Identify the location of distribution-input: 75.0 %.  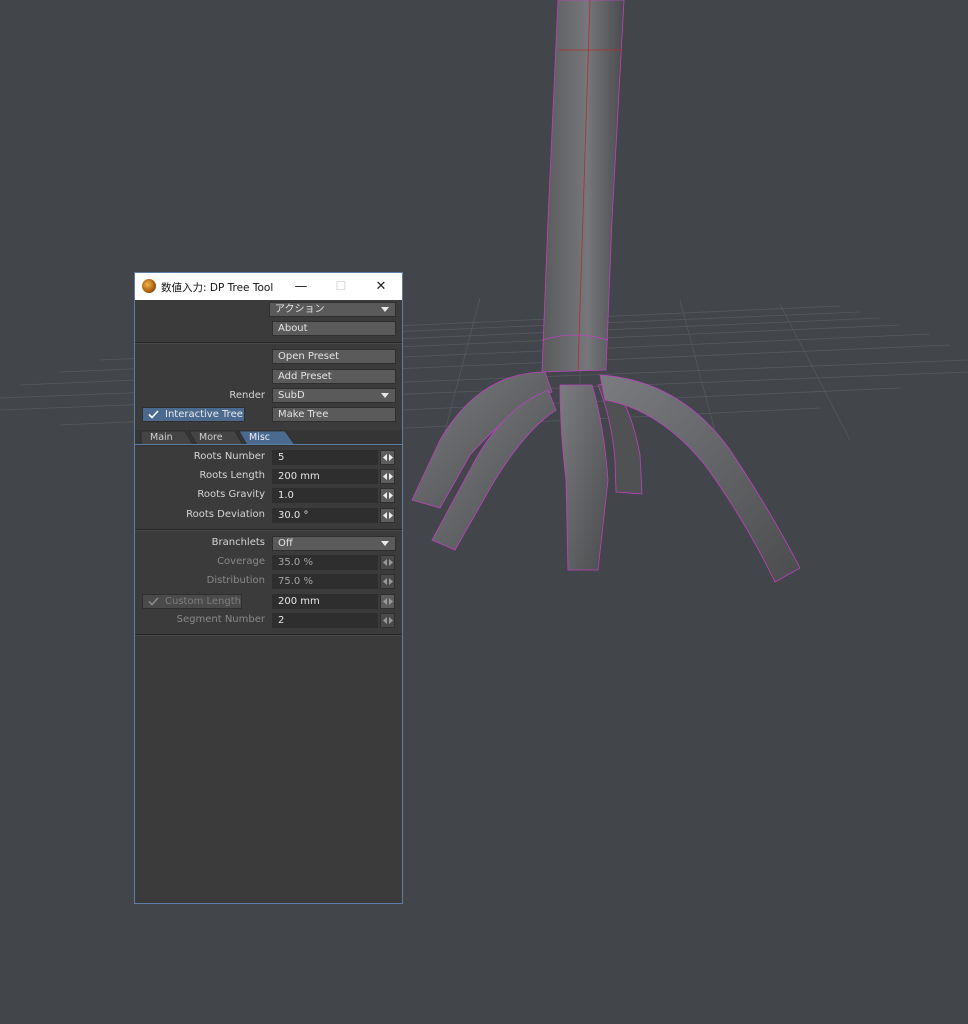
(325, 581).